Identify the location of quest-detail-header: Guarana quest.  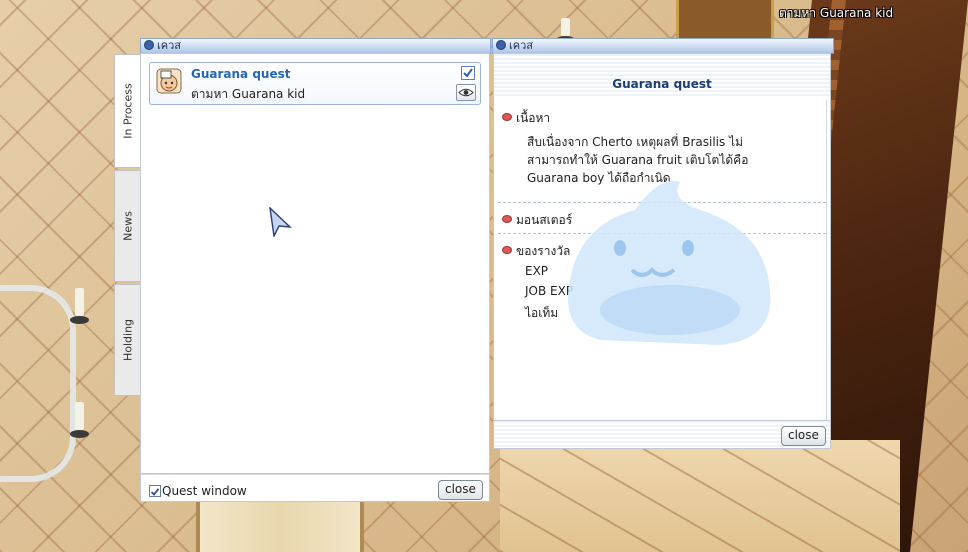
(662, 76).